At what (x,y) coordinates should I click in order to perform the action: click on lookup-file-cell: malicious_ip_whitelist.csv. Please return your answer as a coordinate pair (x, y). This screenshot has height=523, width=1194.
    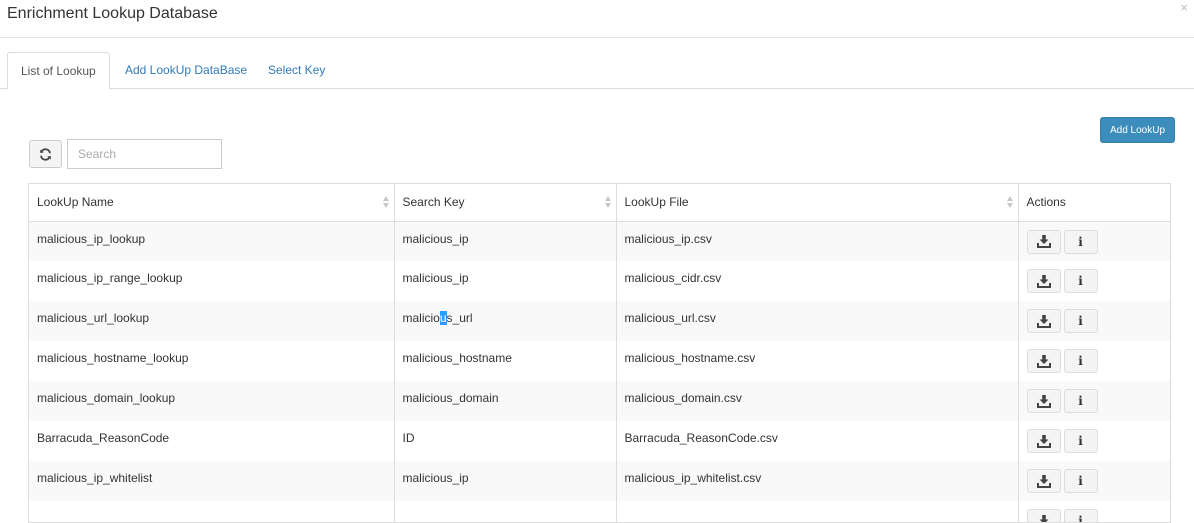
    Looking at the image, I should click on (817, 481).